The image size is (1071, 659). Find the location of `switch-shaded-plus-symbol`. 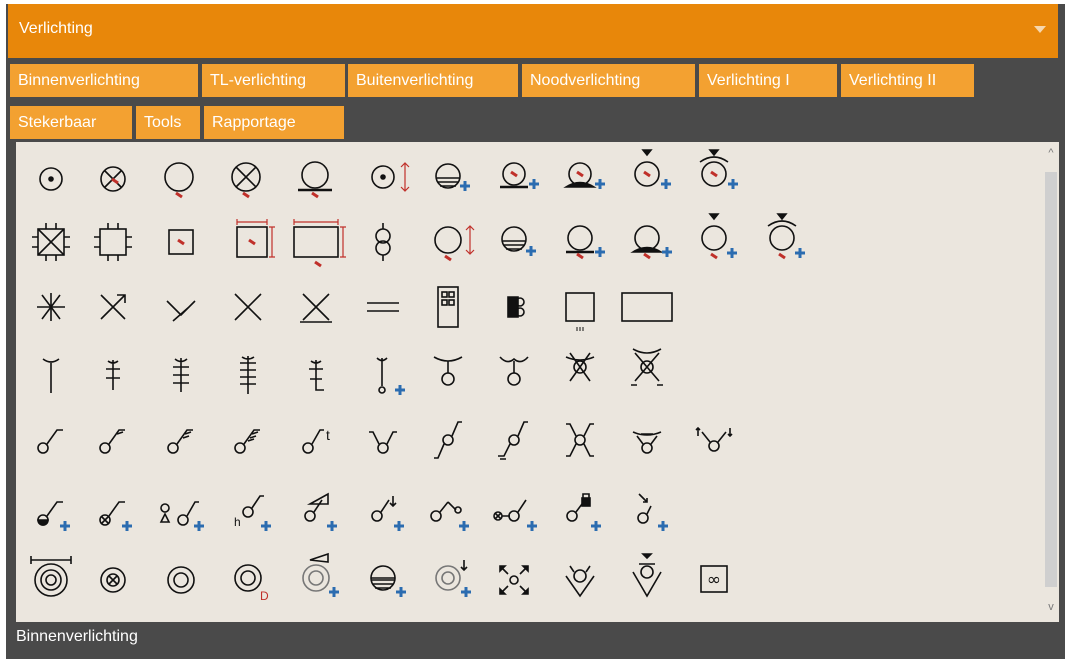

switch-shaded-plus-symbol is located at coordinates (54, 517).